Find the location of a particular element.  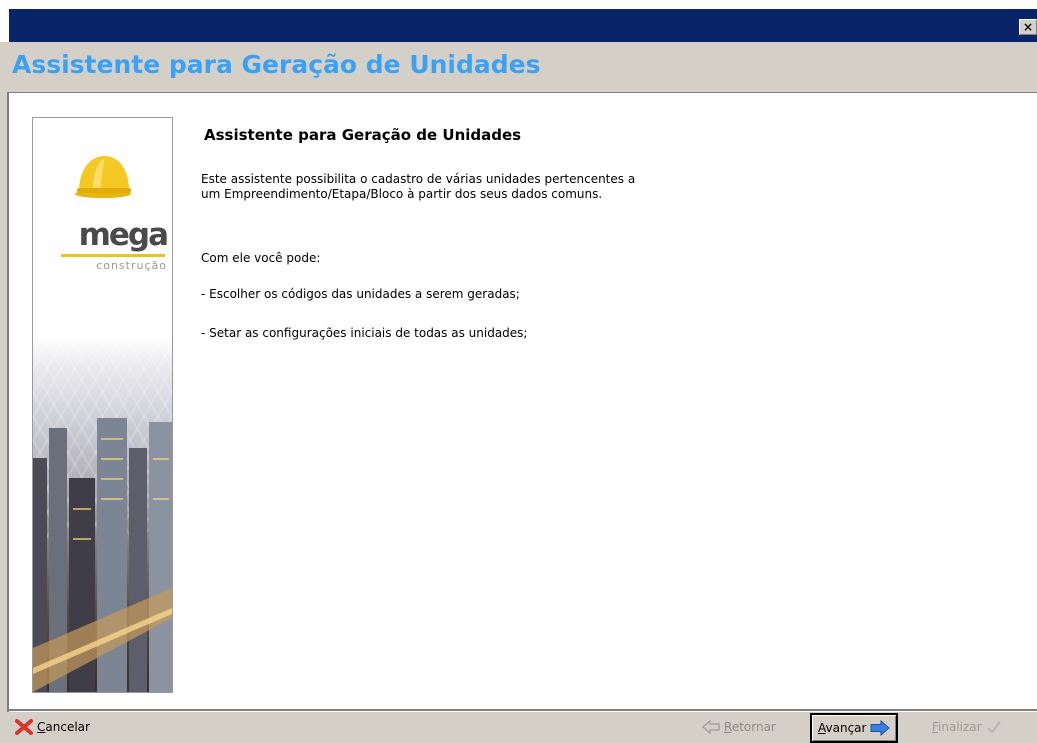

helmet-icon is located at coordinates (103, 177).